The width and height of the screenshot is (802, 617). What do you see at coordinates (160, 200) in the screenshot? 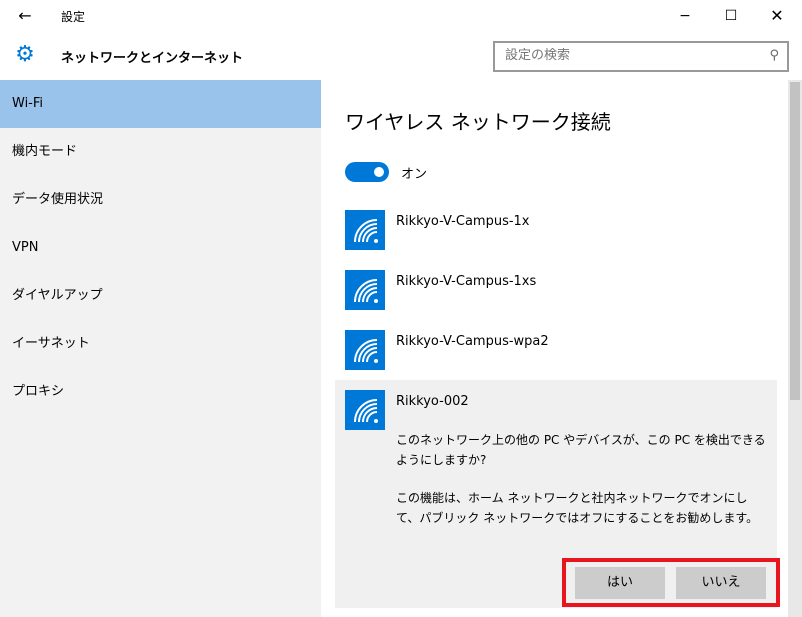
I see `sidebar-item-data-usage: データ使用状況` at bounding box center [160, 200].